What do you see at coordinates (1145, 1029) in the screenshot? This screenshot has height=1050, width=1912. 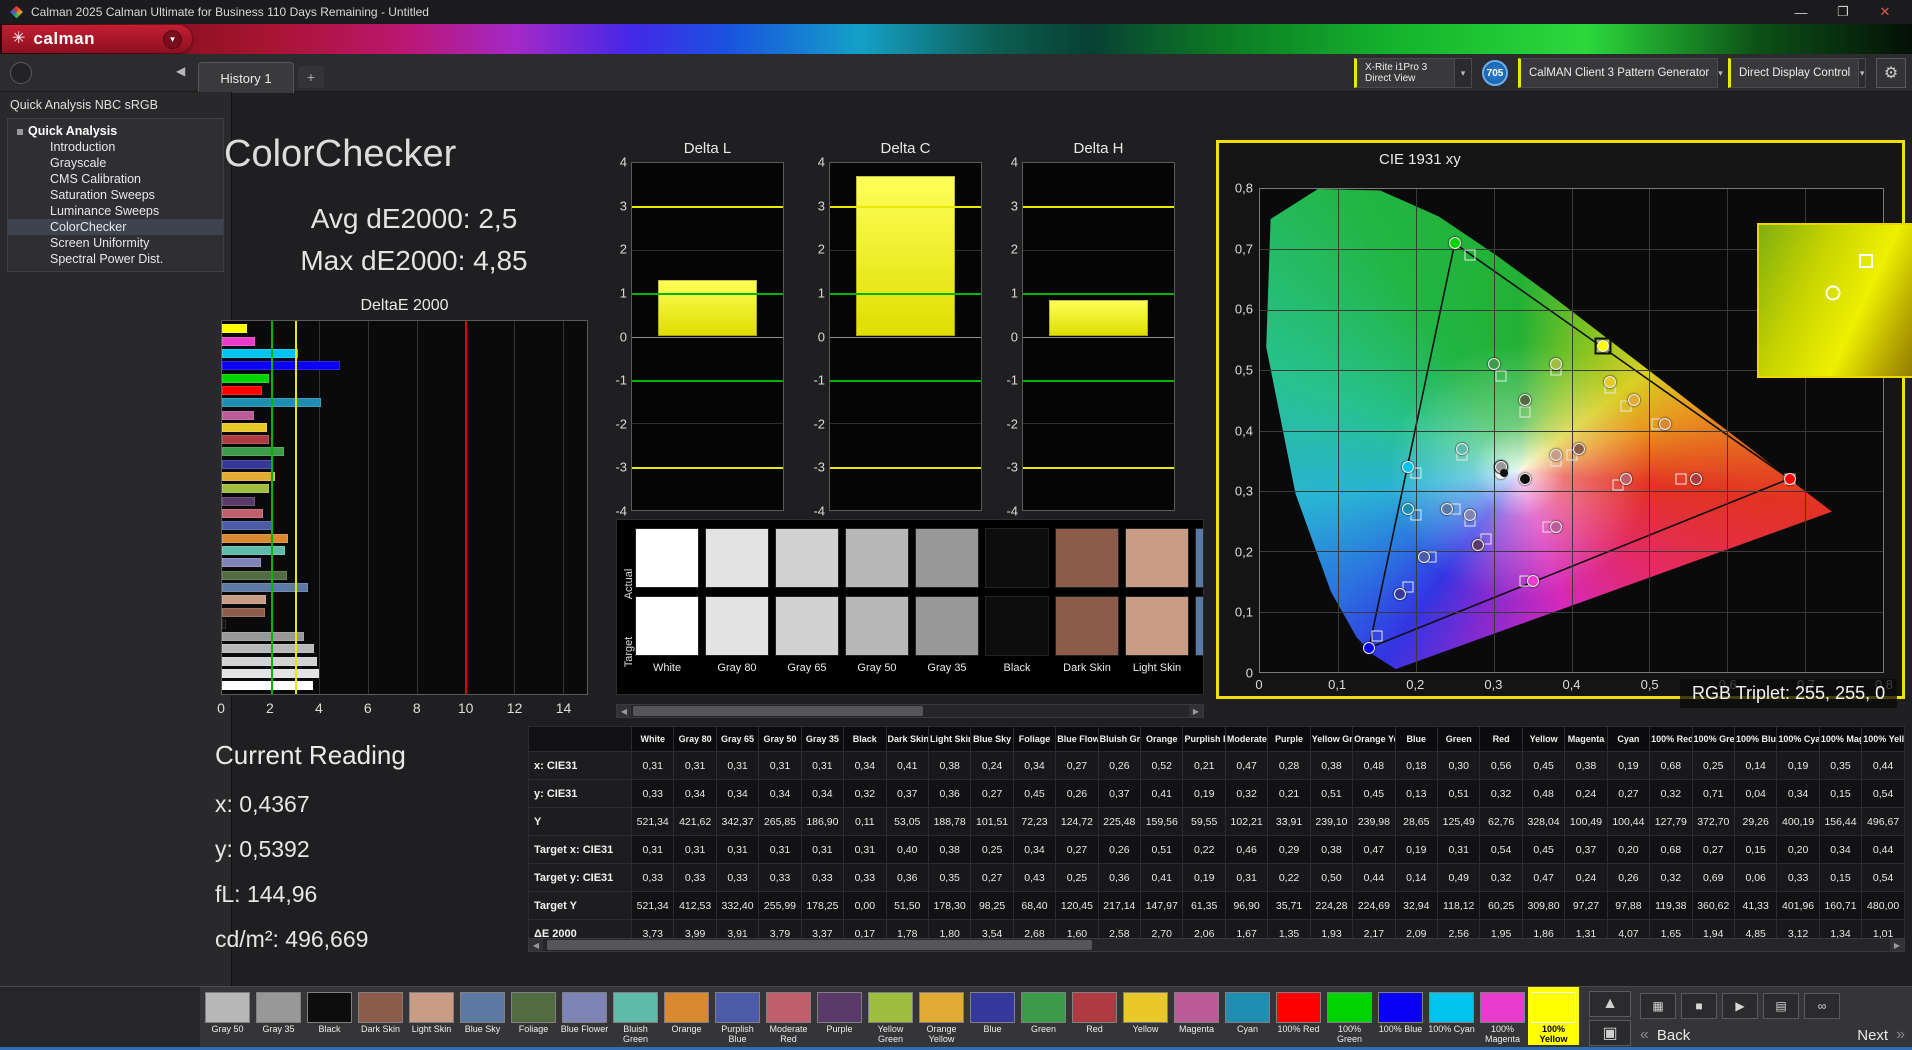 I see `patch-label: Yellow` at bounding box center [1145, 1029].